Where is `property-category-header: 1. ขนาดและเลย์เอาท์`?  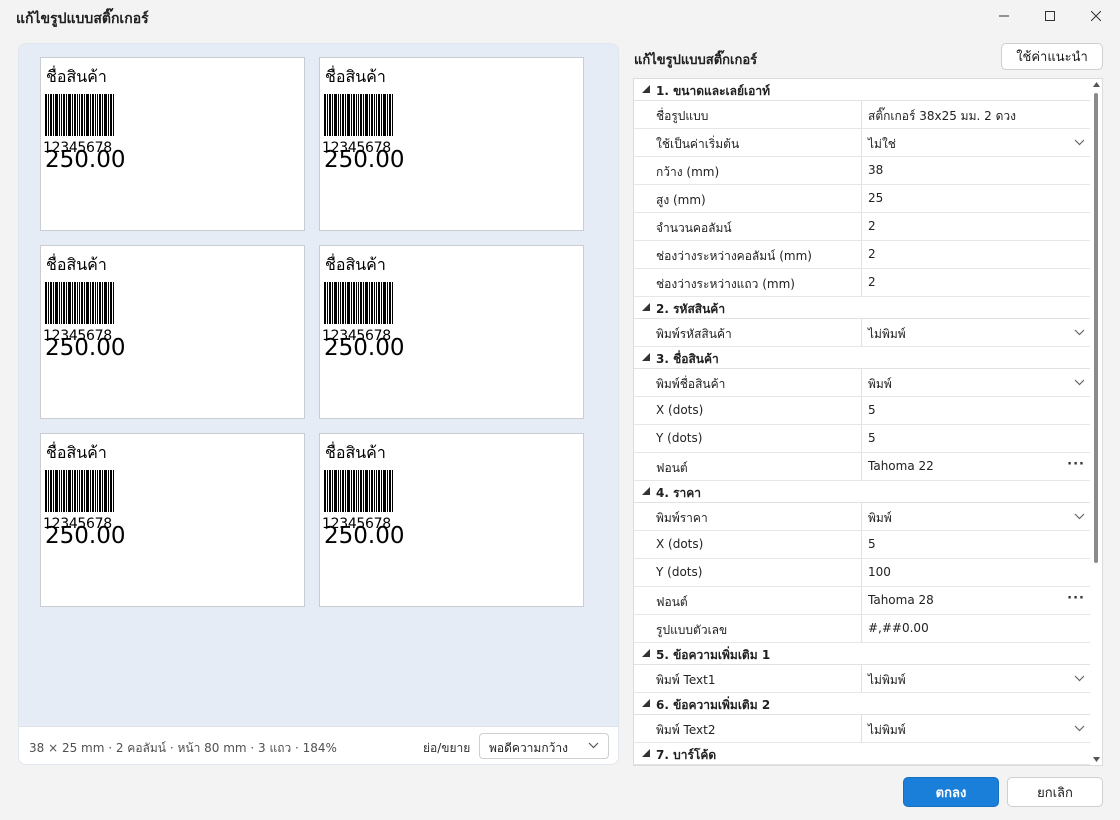 property-category-header: 1. ขนาดและเลย์เอาท์ is located at coordinates (862, 90).